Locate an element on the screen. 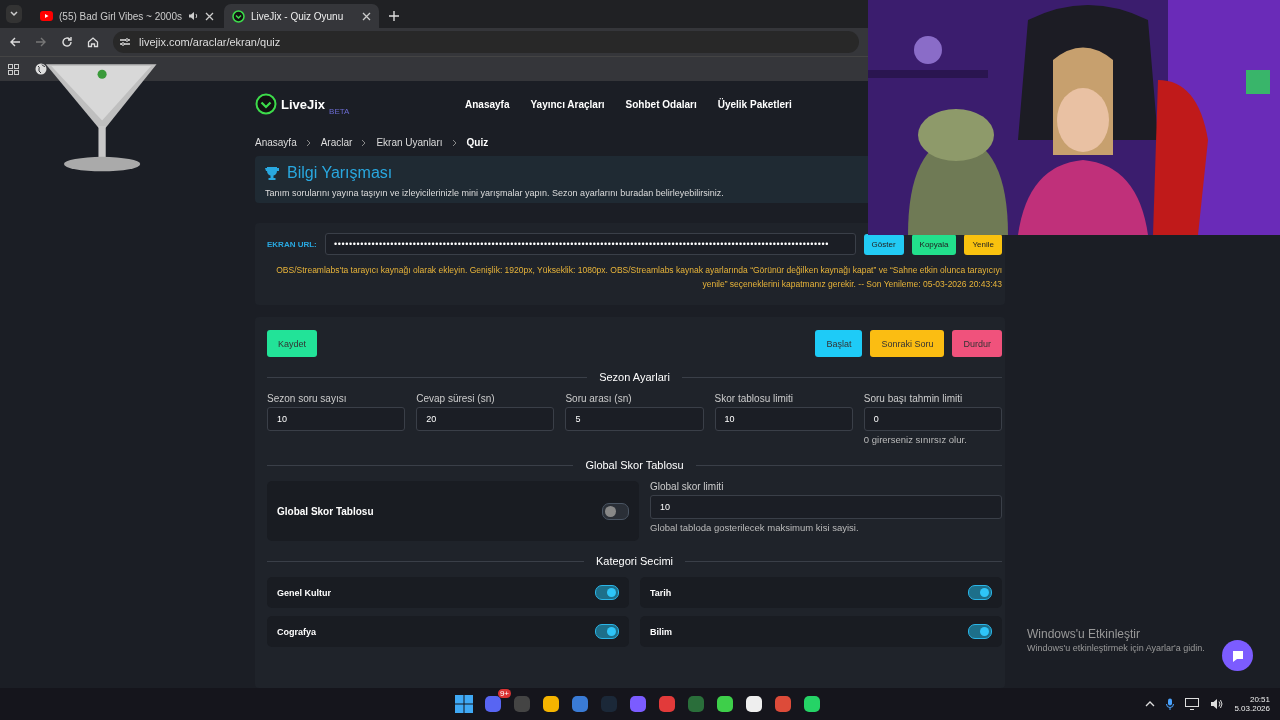 This screenshot has height=720, width=1280. beta-label: BETA is located at coordinates (339, 111).